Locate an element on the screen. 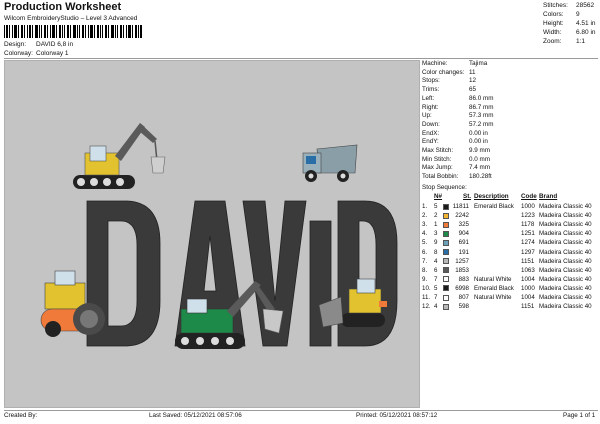  sequence-row: 2. 2 2242 1223 Madeira Classic 40 is located at coordinates (511, 215).